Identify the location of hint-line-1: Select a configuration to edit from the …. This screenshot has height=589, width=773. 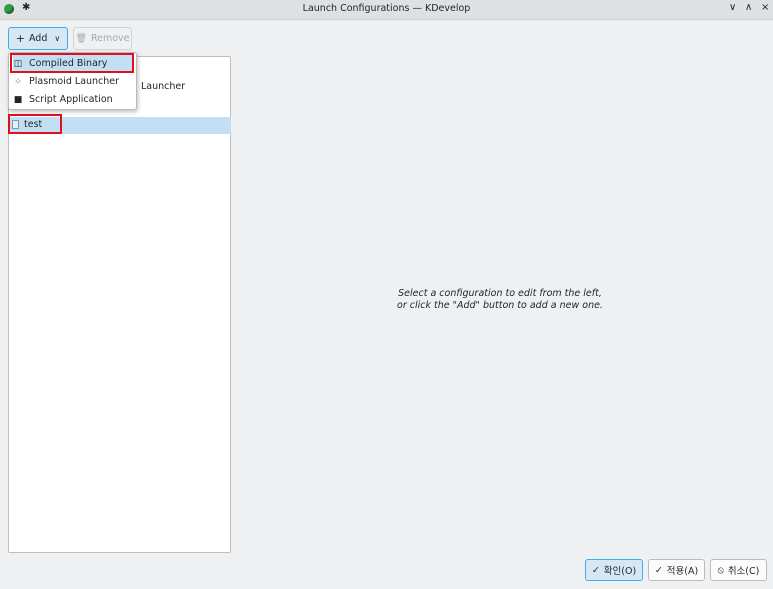
(500, 293).